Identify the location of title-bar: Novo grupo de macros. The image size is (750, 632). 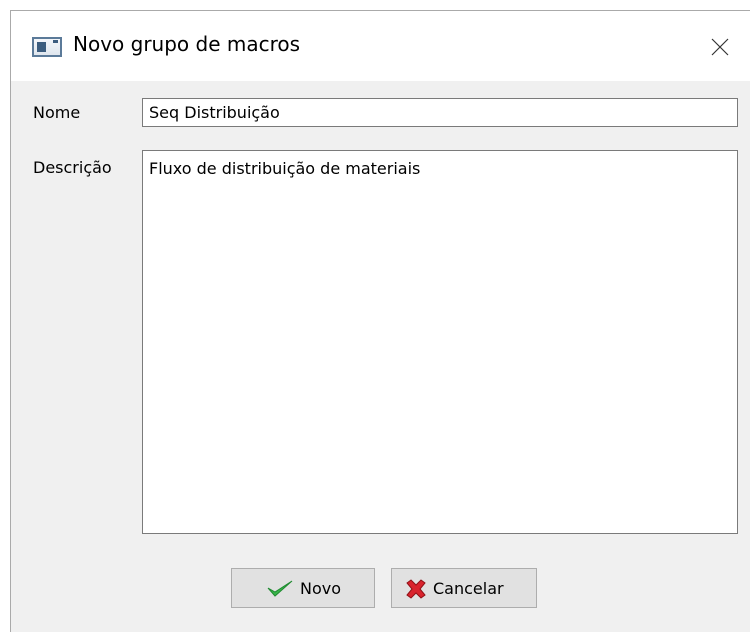
(380, 46).